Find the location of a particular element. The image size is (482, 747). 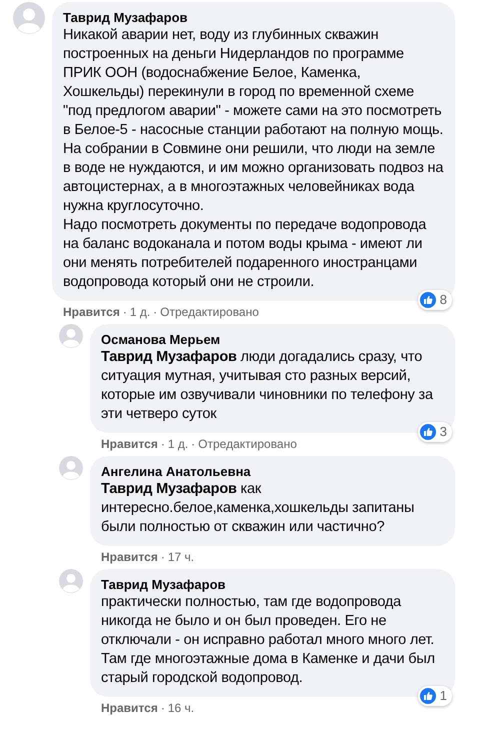

comment-text: На собрании в Совмине они решили, что люди на земле в воде не нуждаются, и им можно организовать подвоз на автоцистернах, а в многоэтажных человейниках вода нужна круглосуточно. is located at coordinates (253, 178).